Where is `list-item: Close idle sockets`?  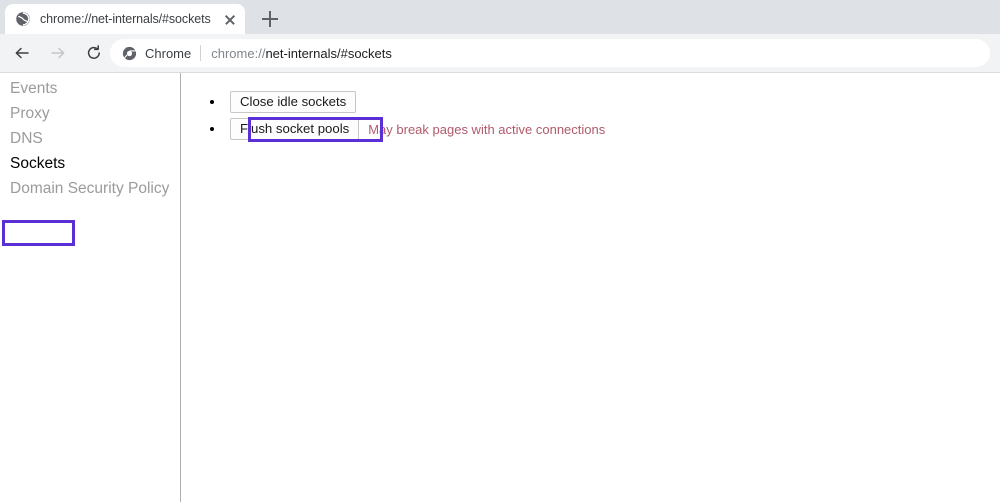 list-item: Close idle sockets is located at coordinates (407, 102).